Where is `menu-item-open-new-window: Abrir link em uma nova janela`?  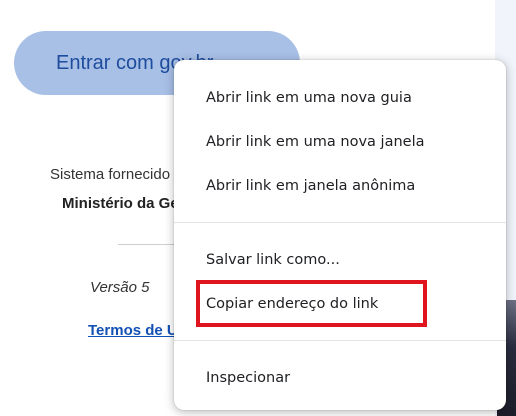 menu-item-open-new-window: Abrir link em uma nova janela is located at coordinates (340, 142).